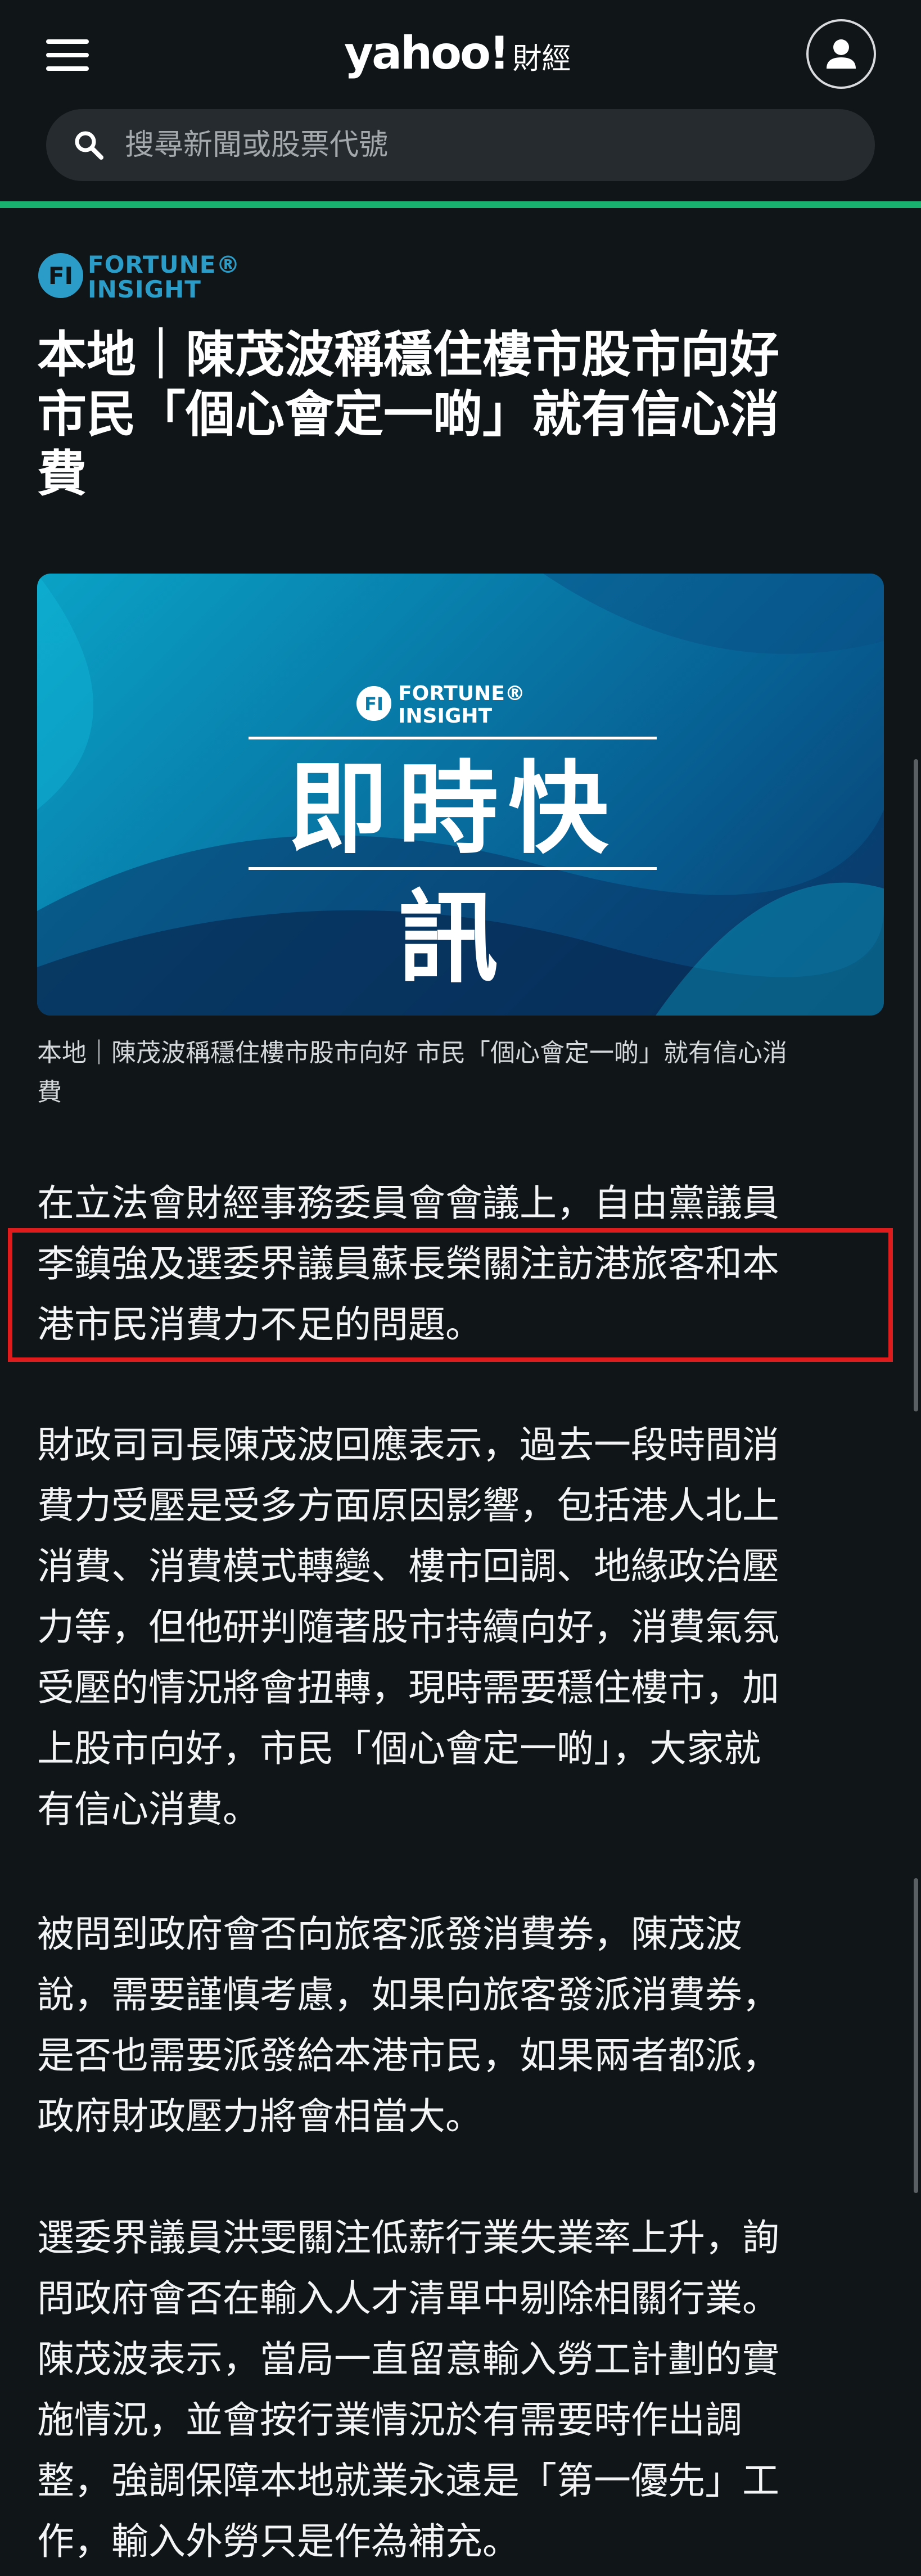 The image size is (921, 2576). What do you see at coordinates (408, 1203) in the screenshot?
I see `paragraph-line: 在立法會財經事務委員會會議上，自由黨議員` at bounding box center [408, 1203].